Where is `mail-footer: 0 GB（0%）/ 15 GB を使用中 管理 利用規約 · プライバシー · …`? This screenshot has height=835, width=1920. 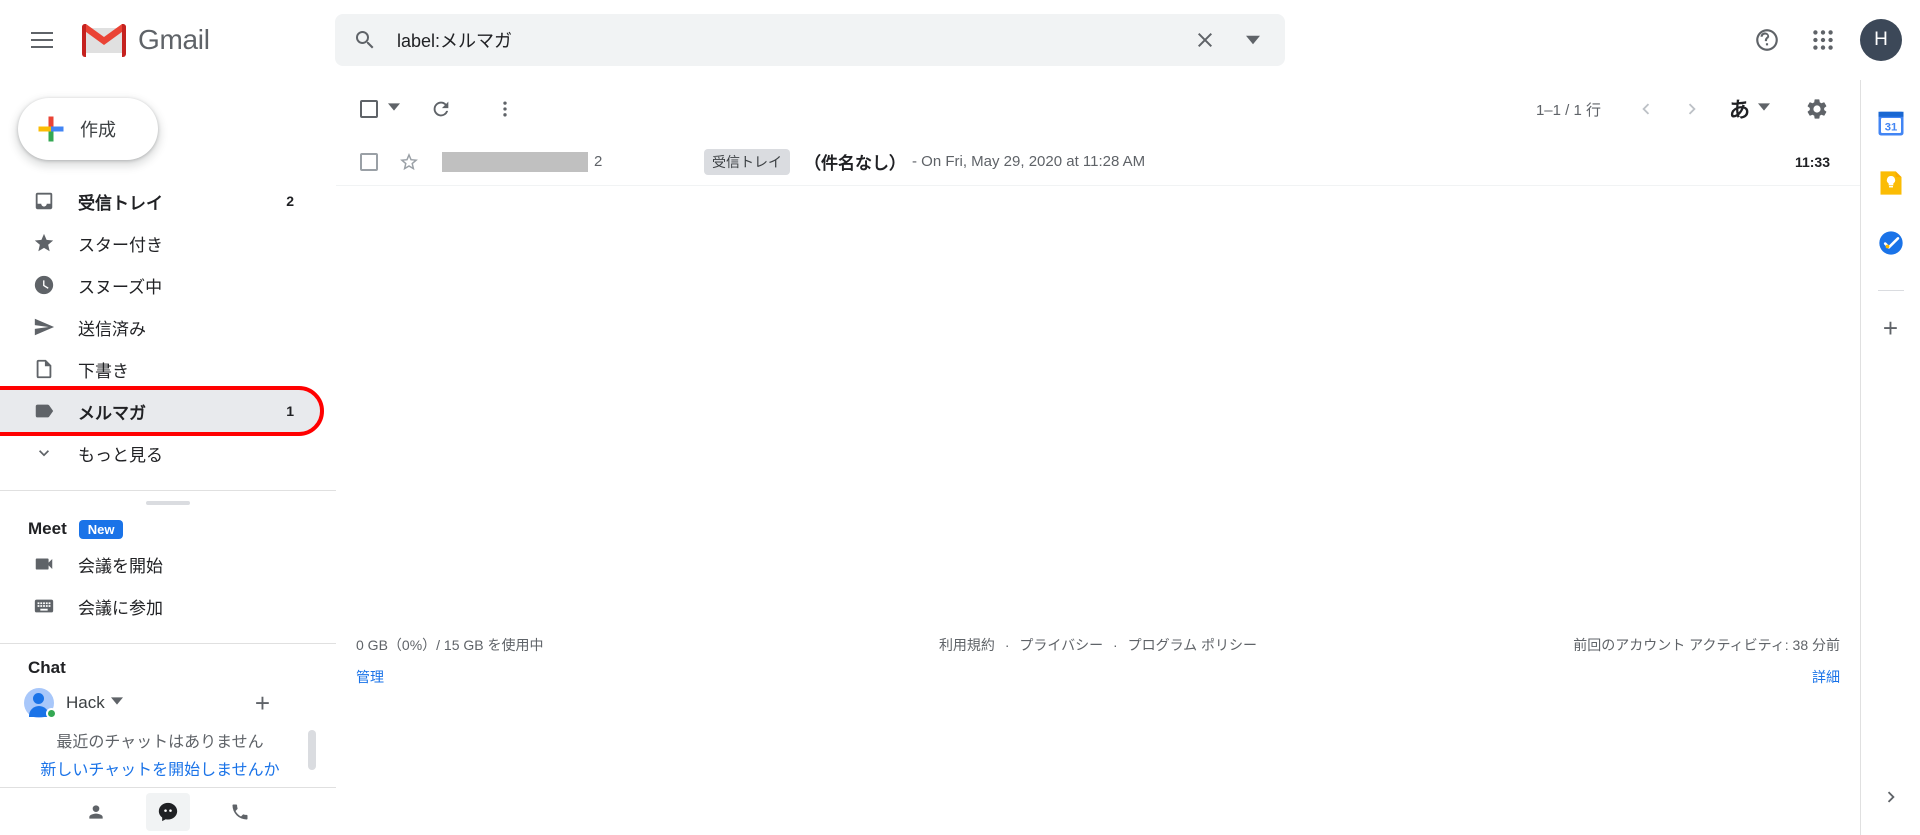 mail-footer: 0 GB（0%）/ 15 GB を使用中 管理 利用規約 · プライバシー · … is located at coordinates (1098, 675).